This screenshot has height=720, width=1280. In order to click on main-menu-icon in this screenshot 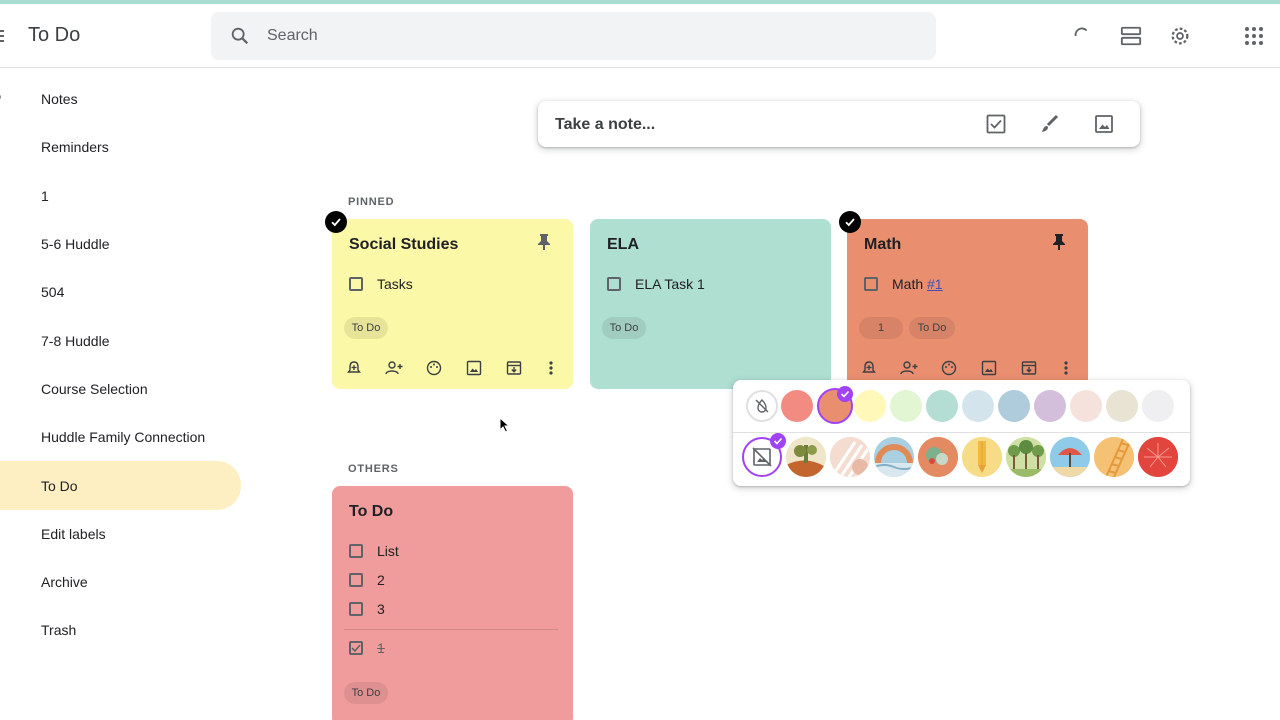, I will do `click(2, 37)`.